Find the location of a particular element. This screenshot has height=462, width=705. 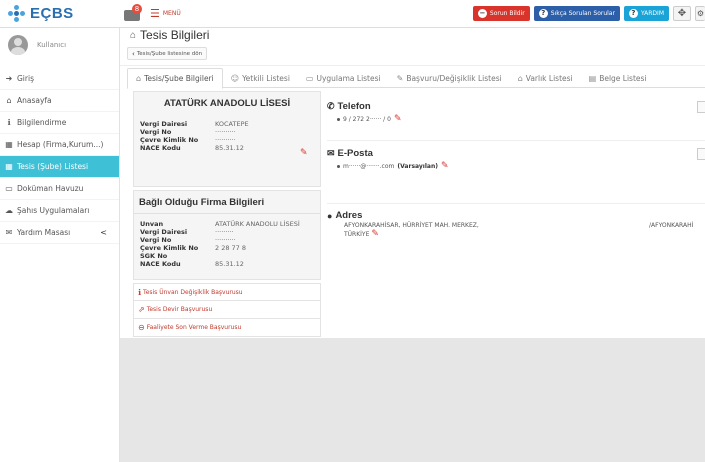

field-value: 85.31.12 is located at coordinates (229, 148).